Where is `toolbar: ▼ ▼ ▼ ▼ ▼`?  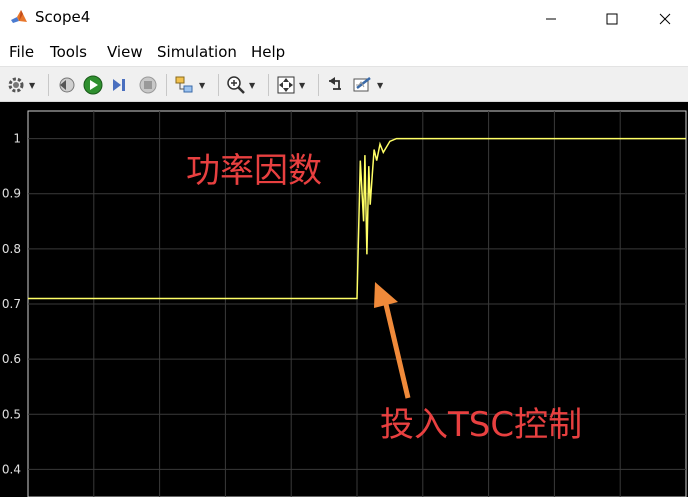 toolbar: ▼ ▼ ▼ ▼ ▼ is located at coordinates (344, 84).